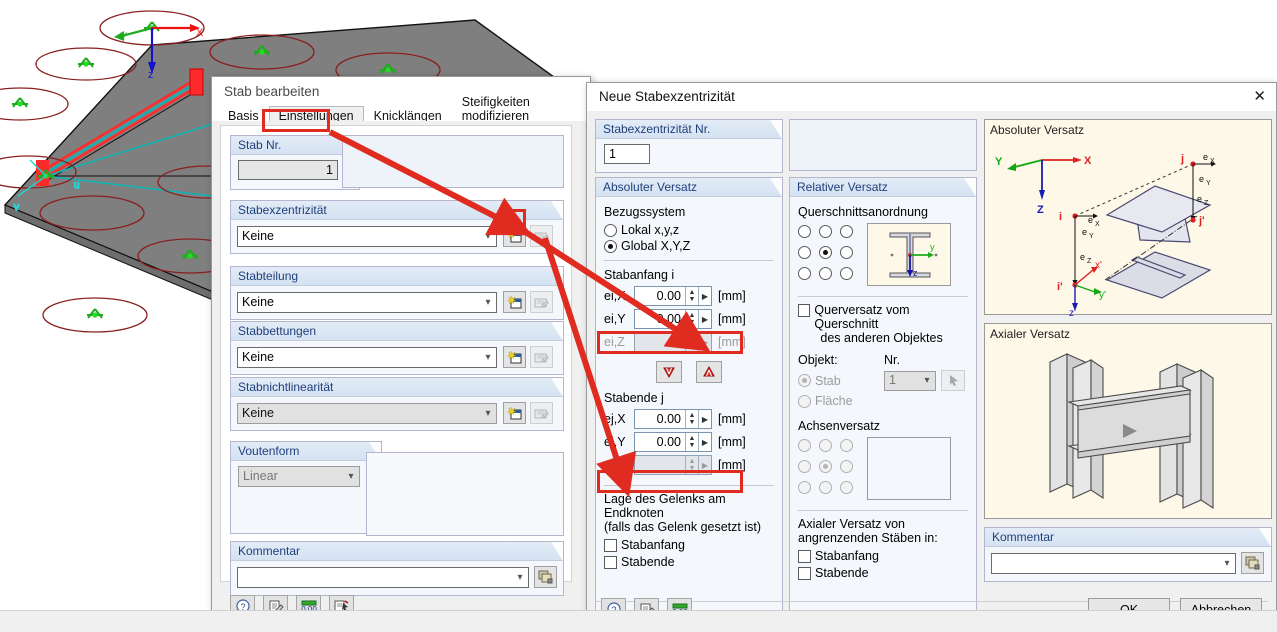  I want to click on radio-objekt-stab: Stab, so click(841, 381).